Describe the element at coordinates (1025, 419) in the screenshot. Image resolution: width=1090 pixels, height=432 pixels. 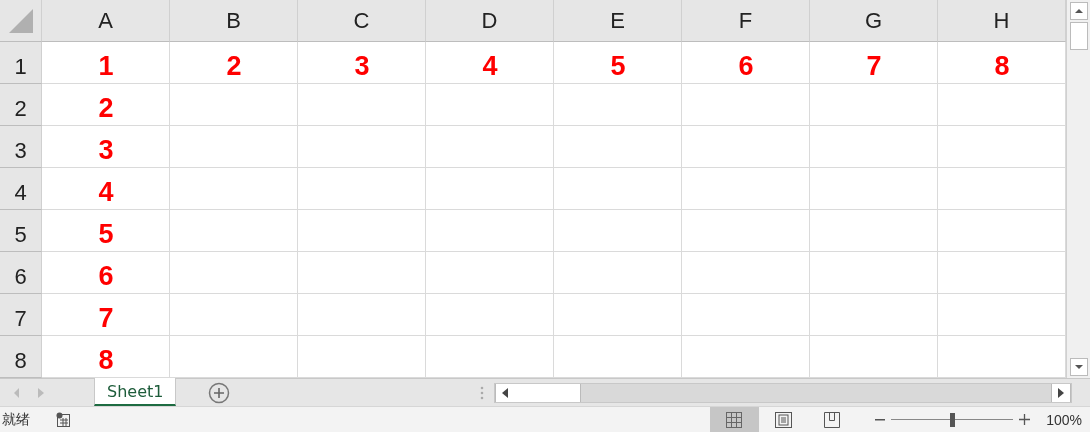
I see `zoom-in-icon` at that location.